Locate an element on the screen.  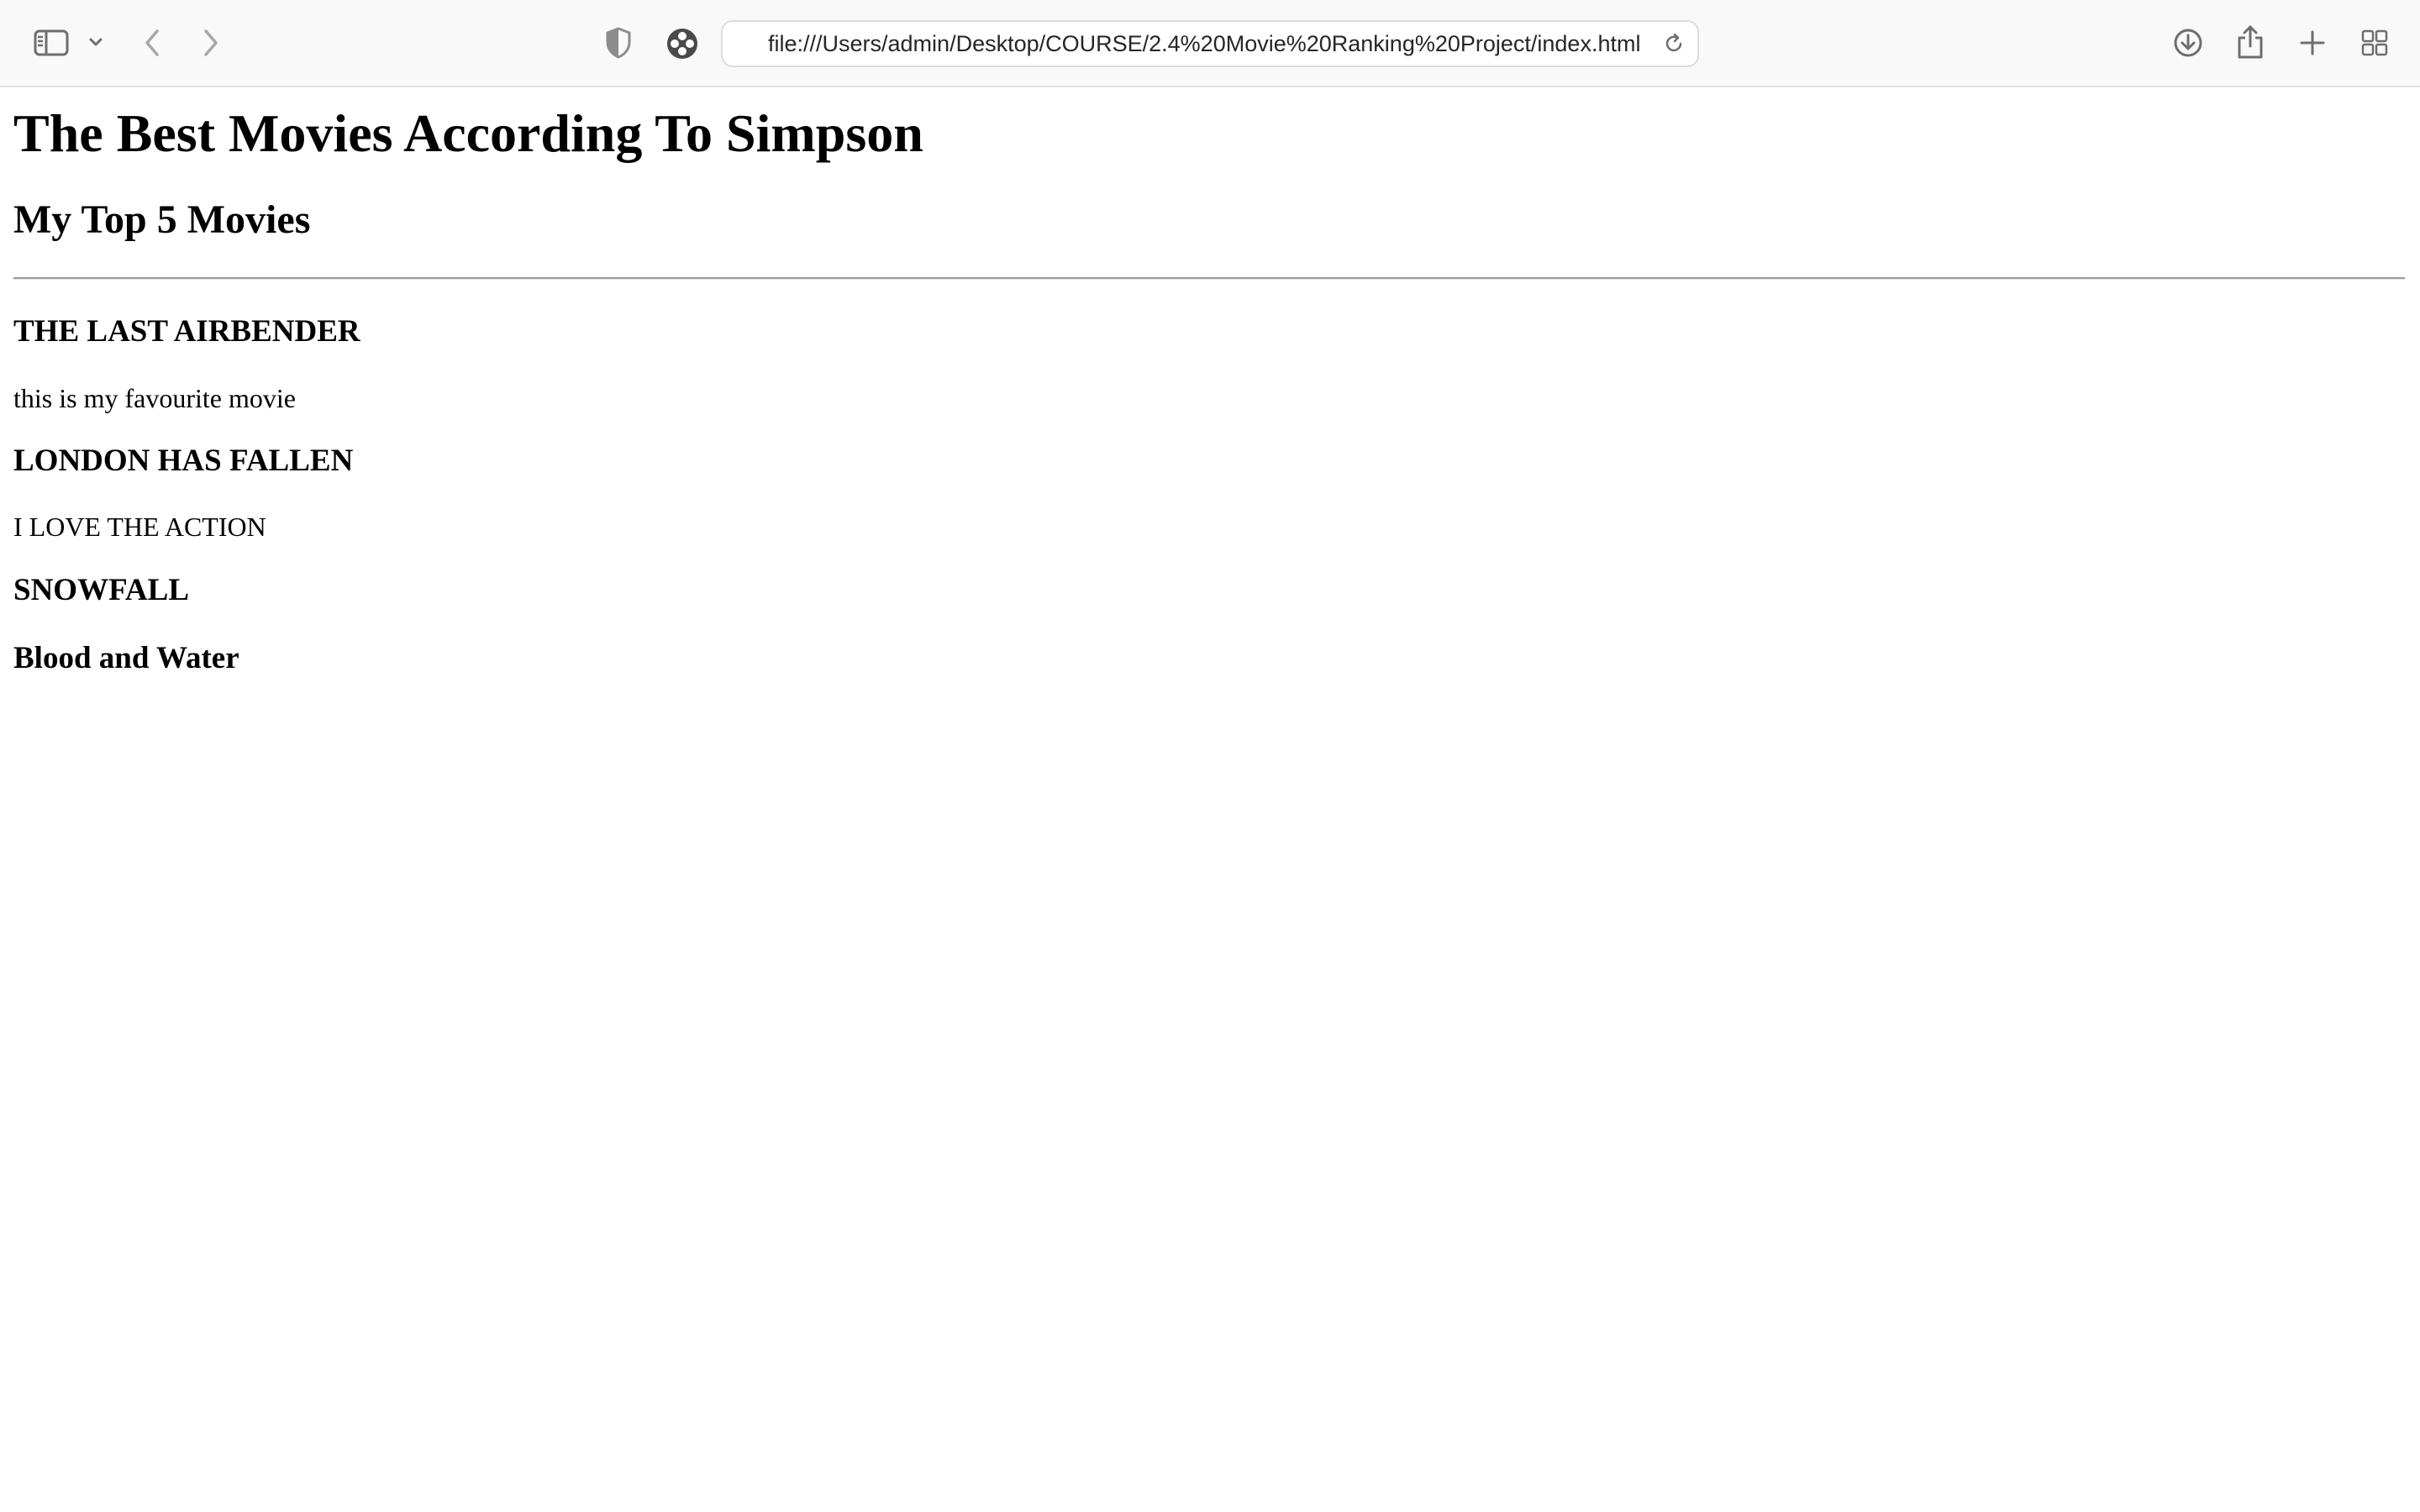
sidebar-icon is located at coordinates (51, 43).